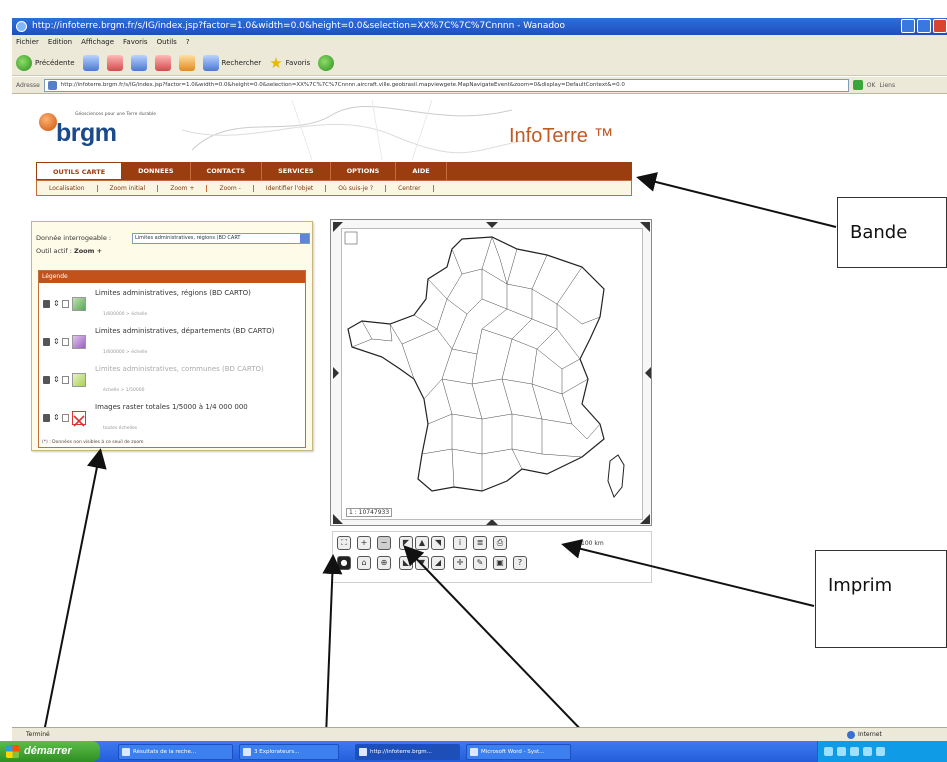 This screenshot has height=762, width=947. What do you see at coordinates (460, 543) in the screenshot?
I see `info-button: i` at bounding box center [460, 543].